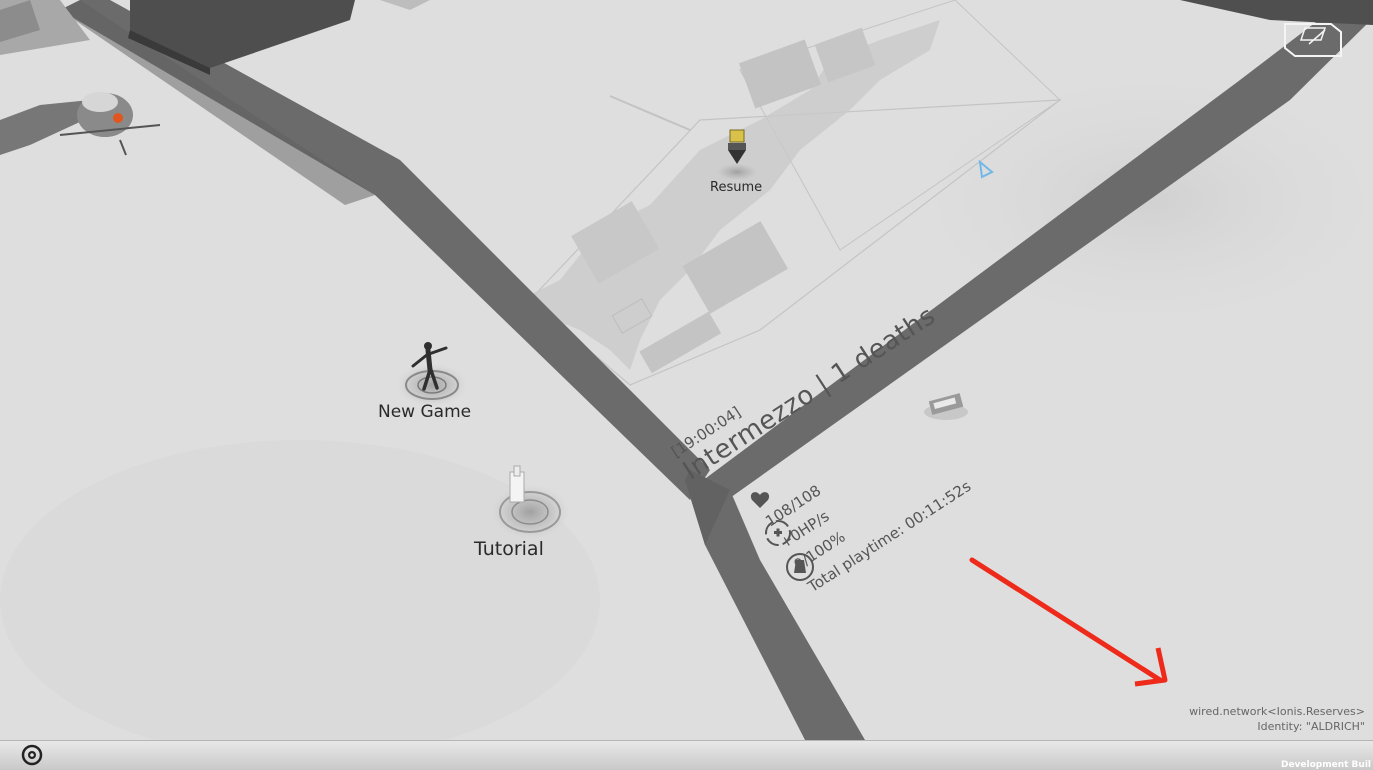 The height and width of the screenshot is (770, 1373). Describe the element at coordinates (509, 549) in the screenshot. I see `tutorial-label: Tutorial` at that location.